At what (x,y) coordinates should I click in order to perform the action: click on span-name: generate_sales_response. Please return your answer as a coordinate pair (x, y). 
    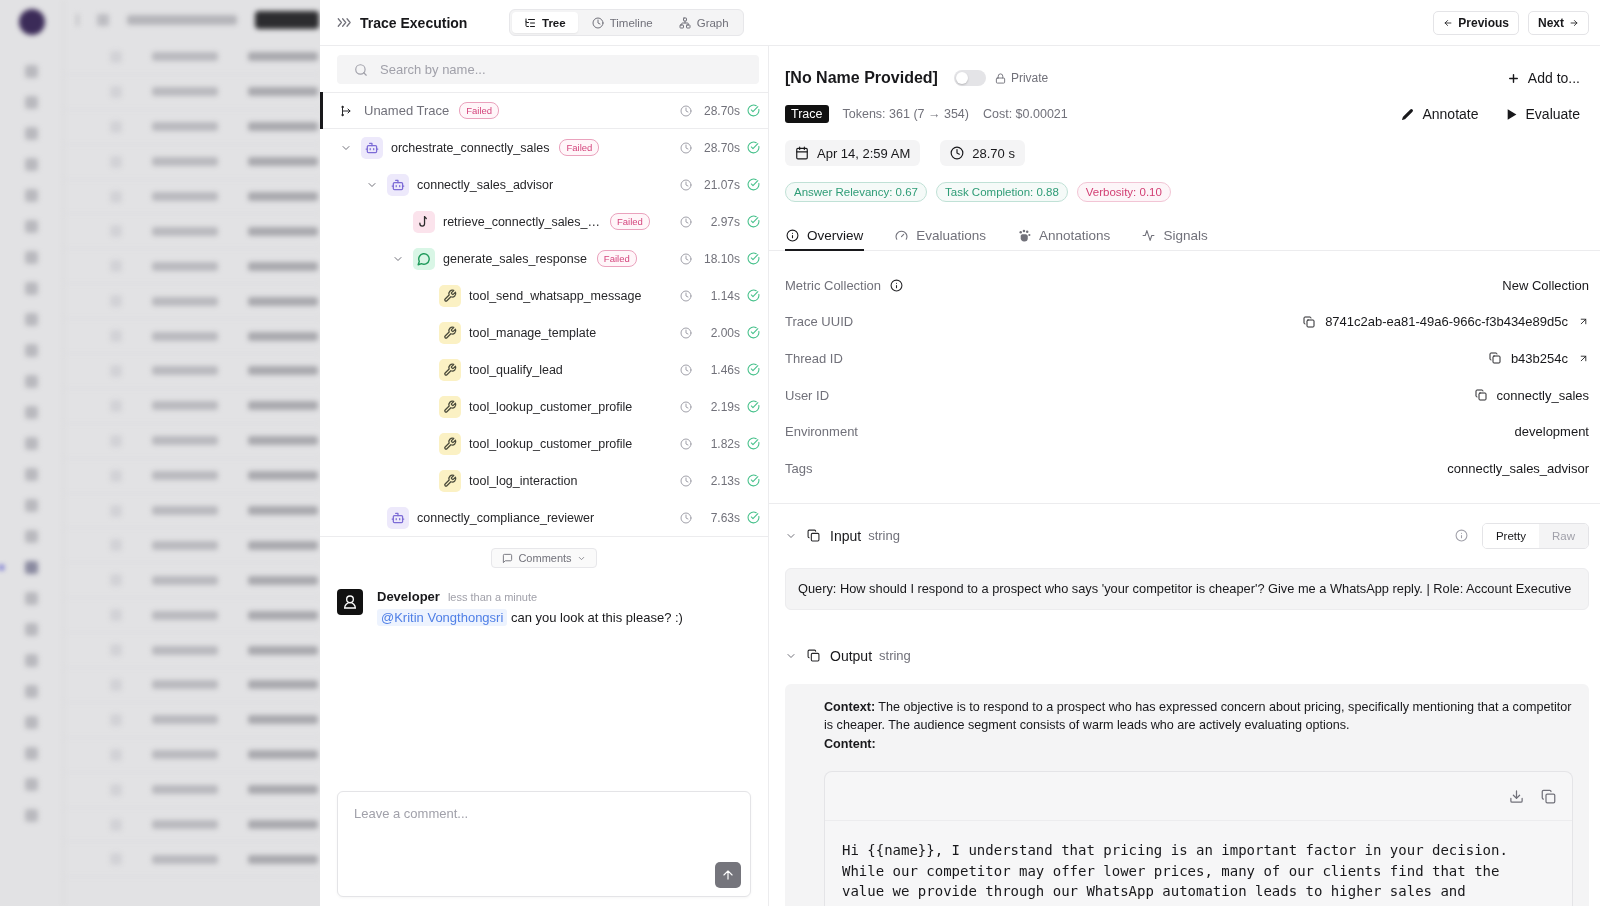
    Looking at the image, I should click on (515, 258).